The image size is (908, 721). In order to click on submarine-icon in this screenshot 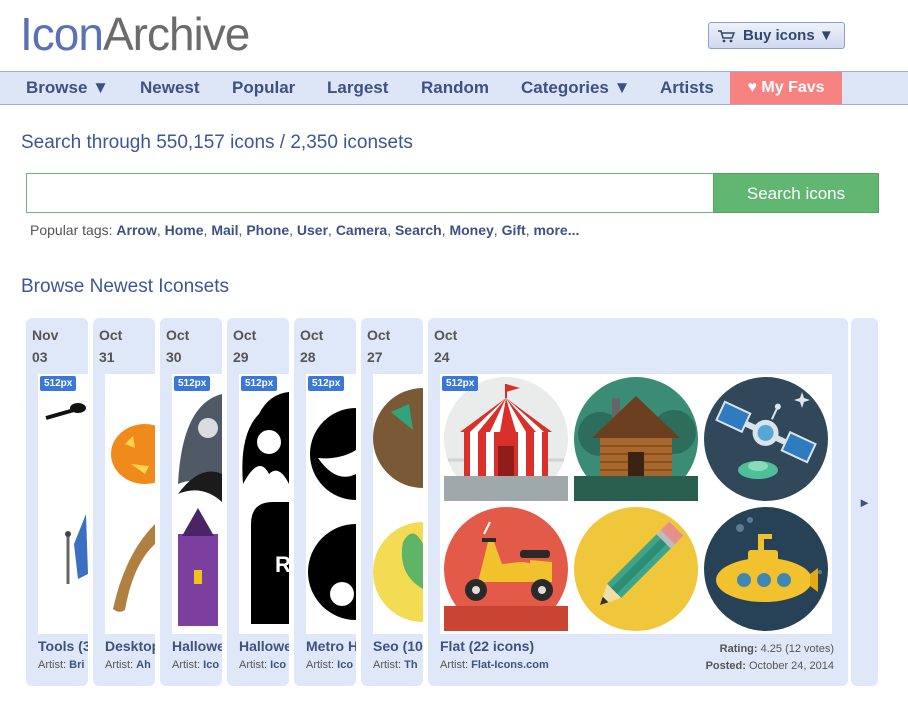, I will do `click(766, 569)`.